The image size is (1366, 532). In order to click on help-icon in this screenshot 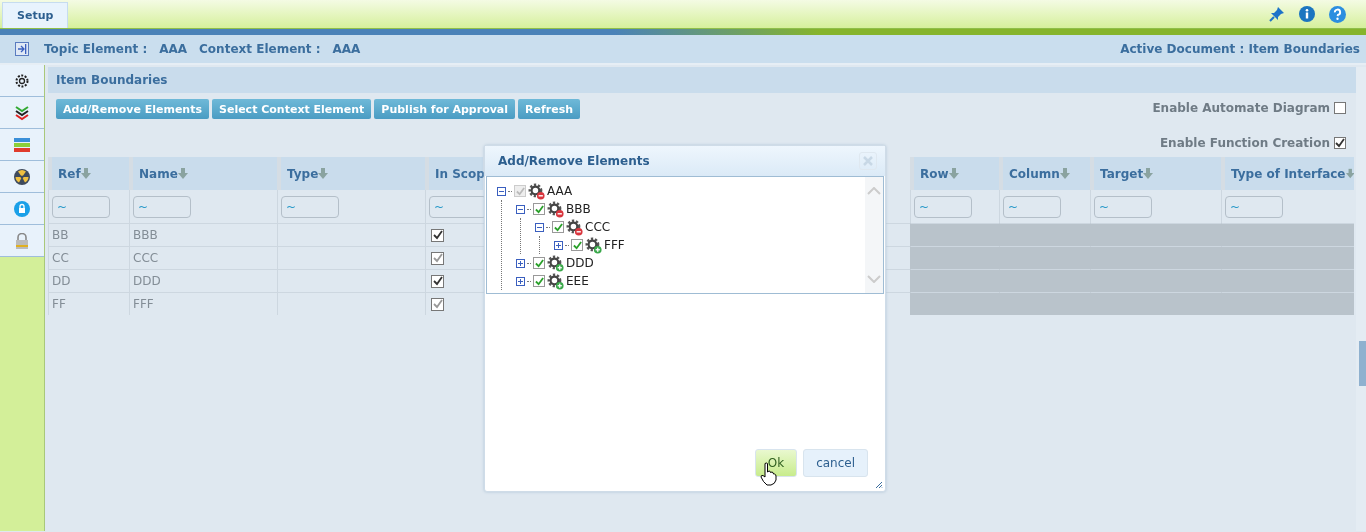, I will do `click(1337, 14)`.